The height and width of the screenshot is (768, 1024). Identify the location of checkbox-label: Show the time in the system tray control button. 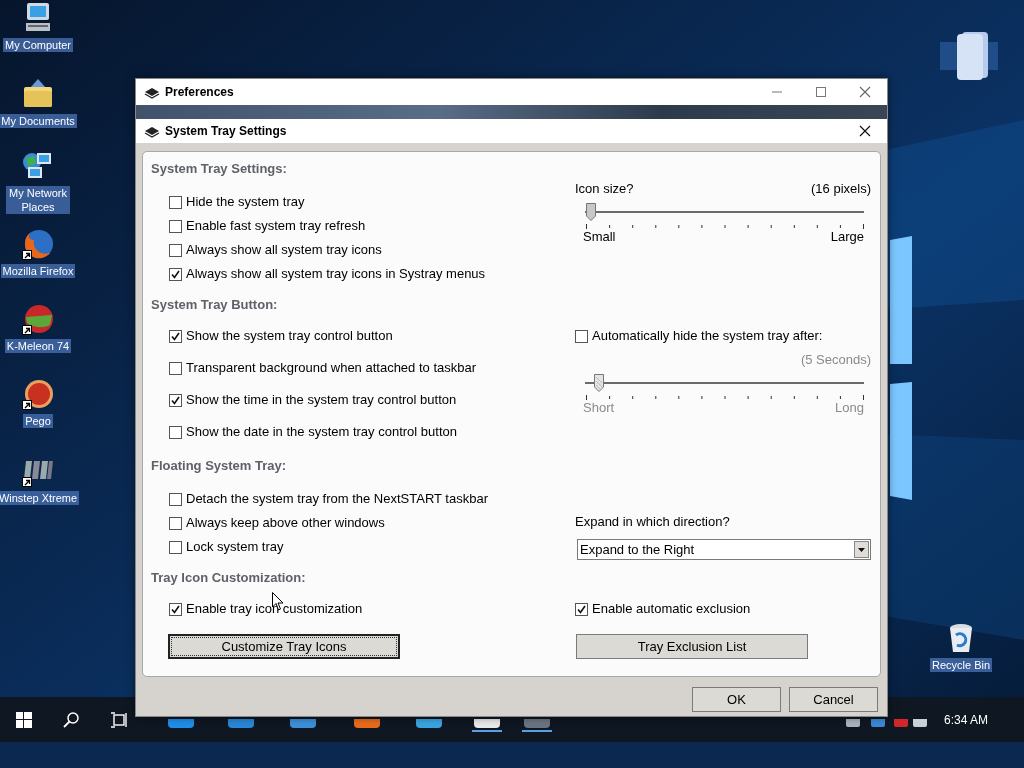
(321, 400).